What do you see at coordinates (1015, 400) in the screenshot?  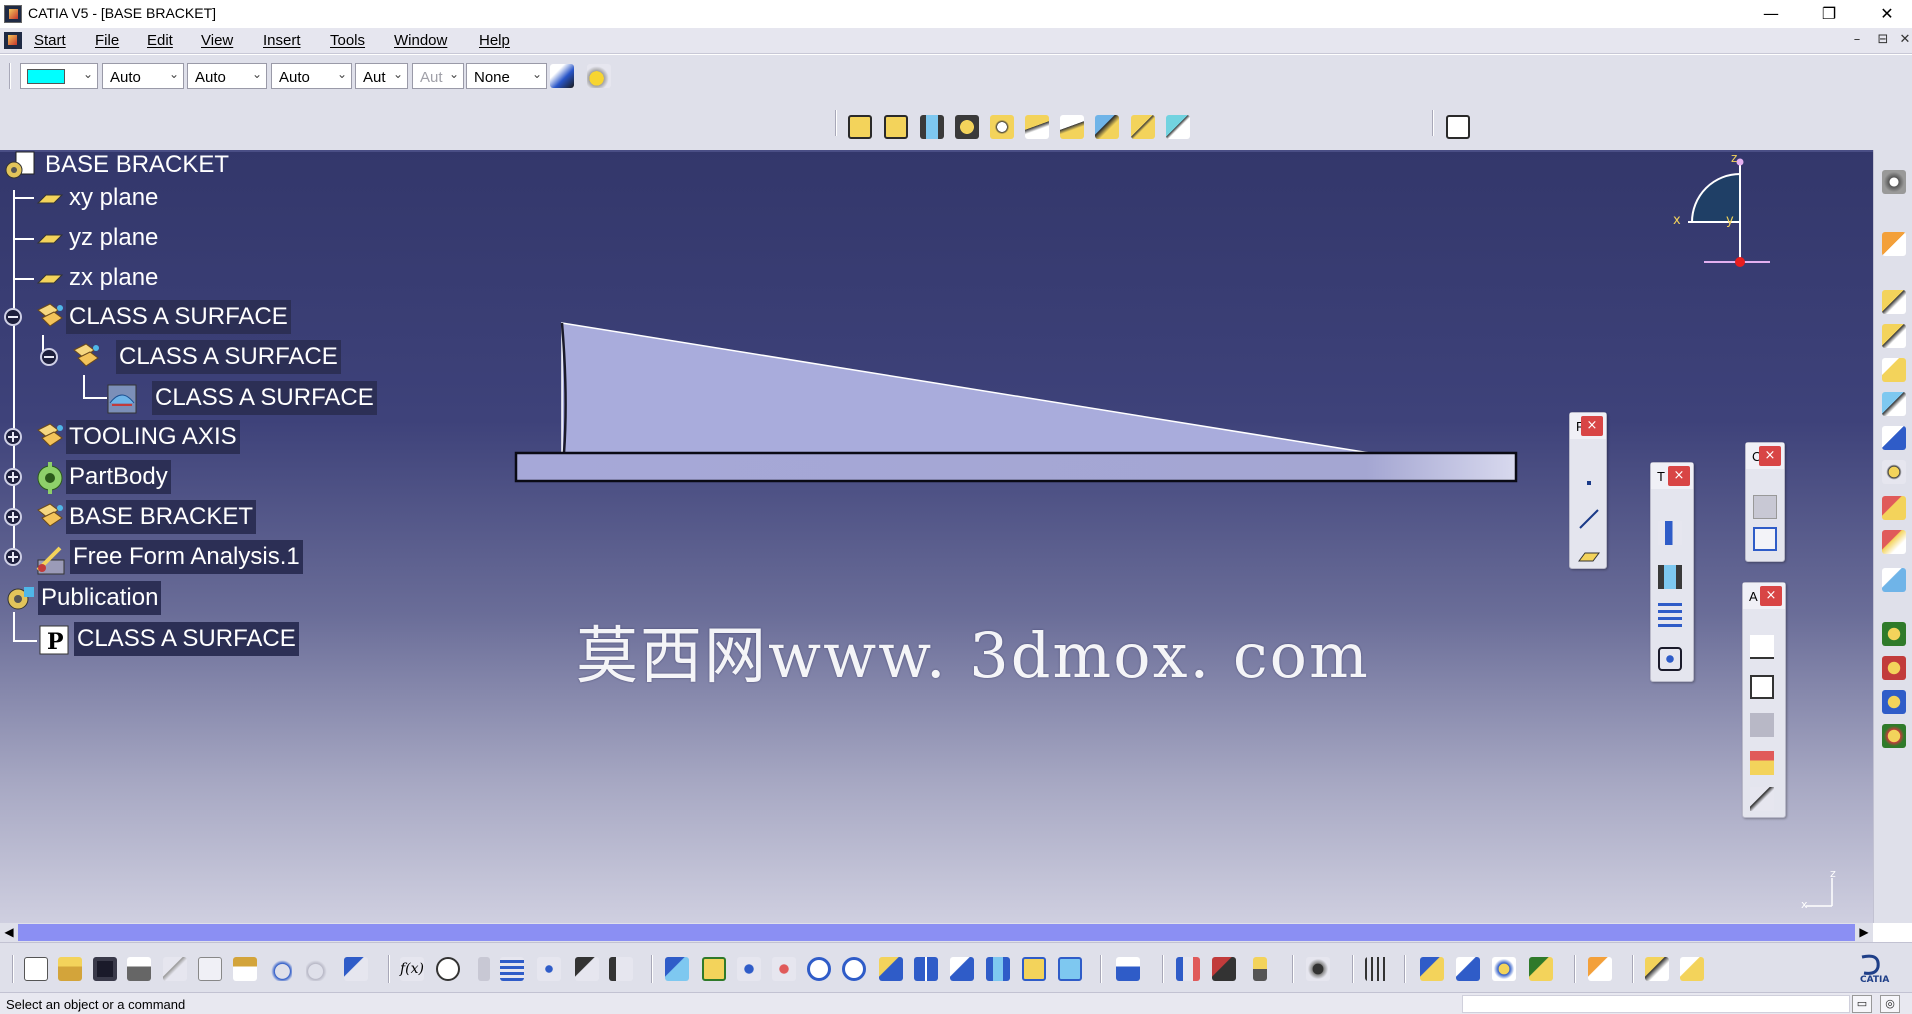 I see `part-geometry` at bounding box center [1015, 400].